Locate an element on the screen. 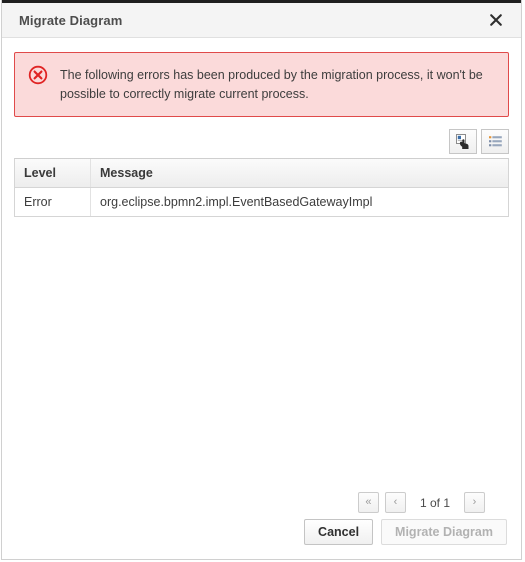 The height and width of the screenshot is (562, 525). grid-toolbar is located at coordinates (261, 141).